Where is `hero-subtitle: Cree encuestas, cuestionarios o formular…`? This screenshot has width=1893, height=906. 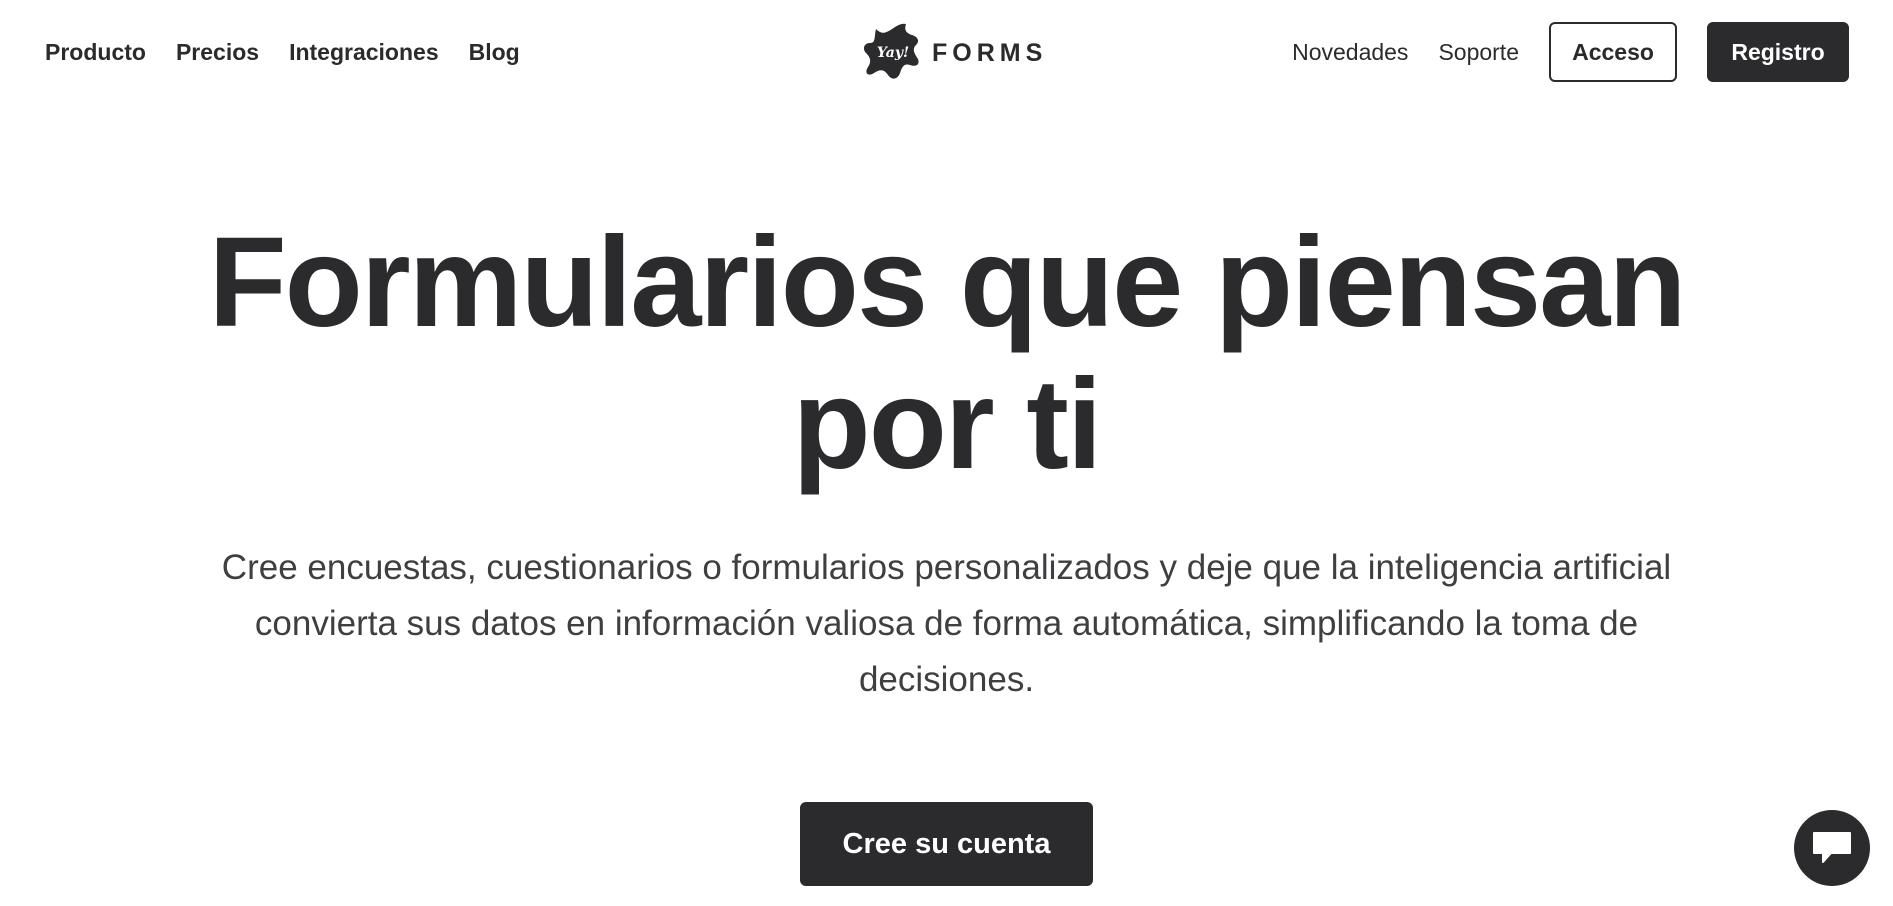
hero-subtitle: Cree encuestas, cuestionarios o formular… is located at coordinates (946, 623).